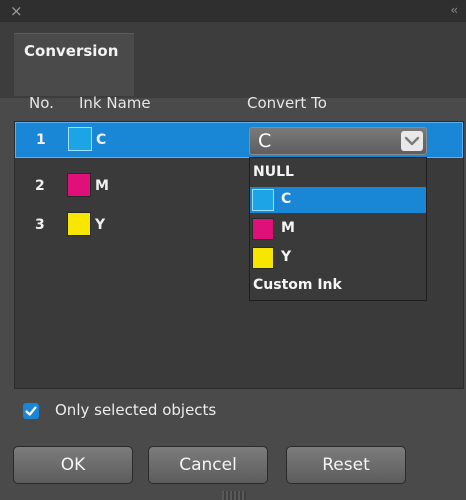 This screenshot has width=466, height=500. I want to click on option-y: Y, so click(338, 258).